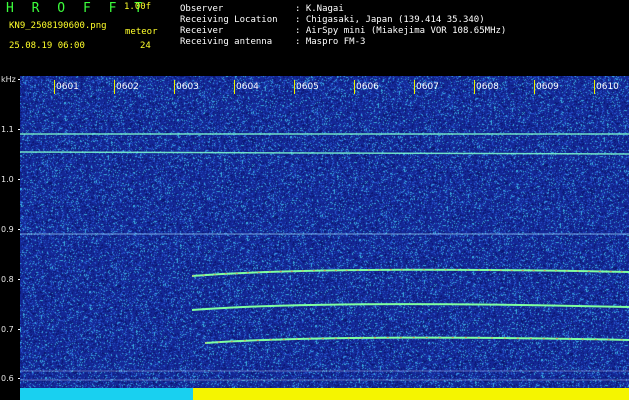 This screenshot has height=400, width=629. What do you see at coordinates (11, 378) in the screenshot?
I see `axis-label-0-6: 0.6` at bounding box center [11, 378].